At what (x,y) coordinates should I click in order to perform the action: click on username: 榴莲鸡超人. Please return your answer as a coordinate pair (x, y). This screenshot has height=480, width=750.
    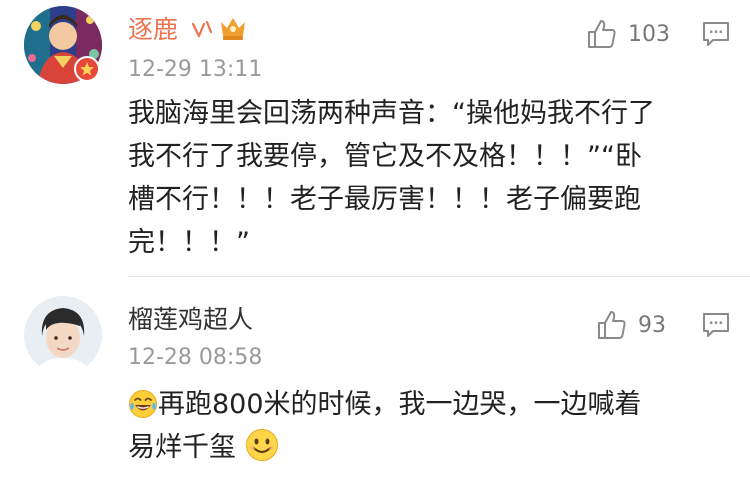
    Looking at the image, I should click on (190, 320).